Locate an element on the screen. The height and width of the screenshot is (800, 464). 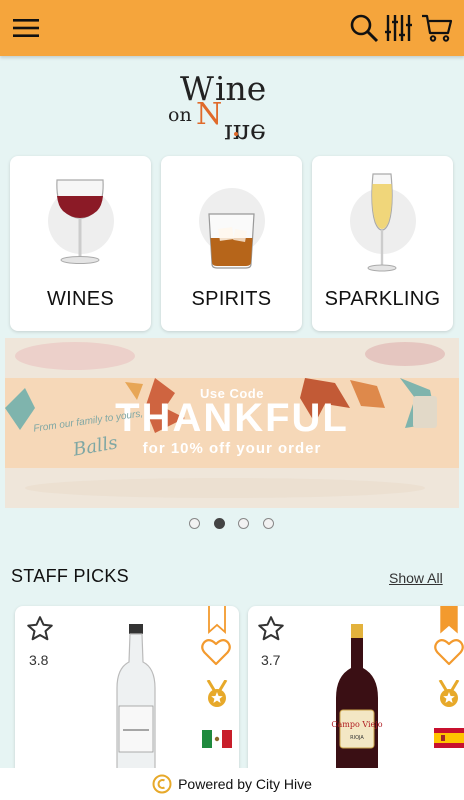
store-logo: W ine on N ine is located at coordinates (232, 107).